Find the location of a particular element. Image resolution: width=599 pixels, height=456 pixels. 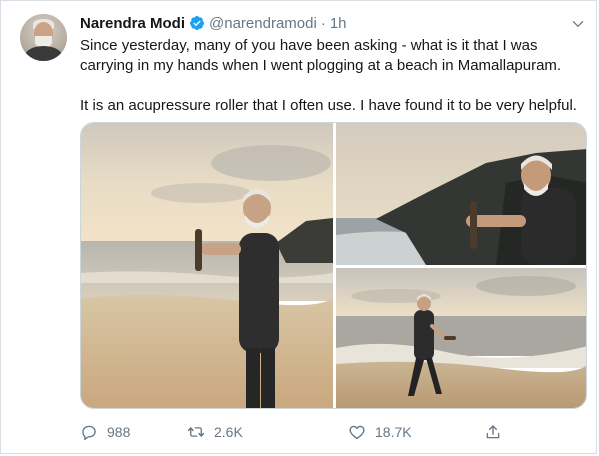

tweet-header: Narendra Modi @narendramodi · 1h is located at coordinates (213, 23).